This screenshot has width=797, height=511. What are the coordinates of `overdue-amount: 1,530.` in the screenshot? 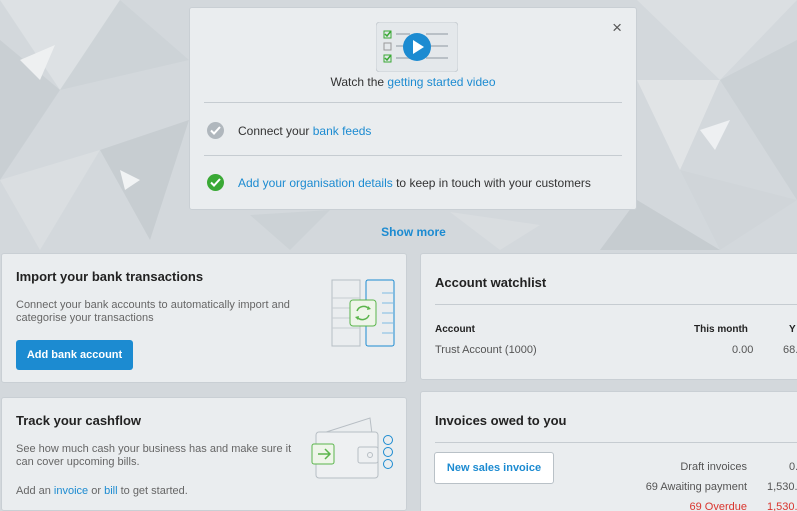 It's located at (782, 506).